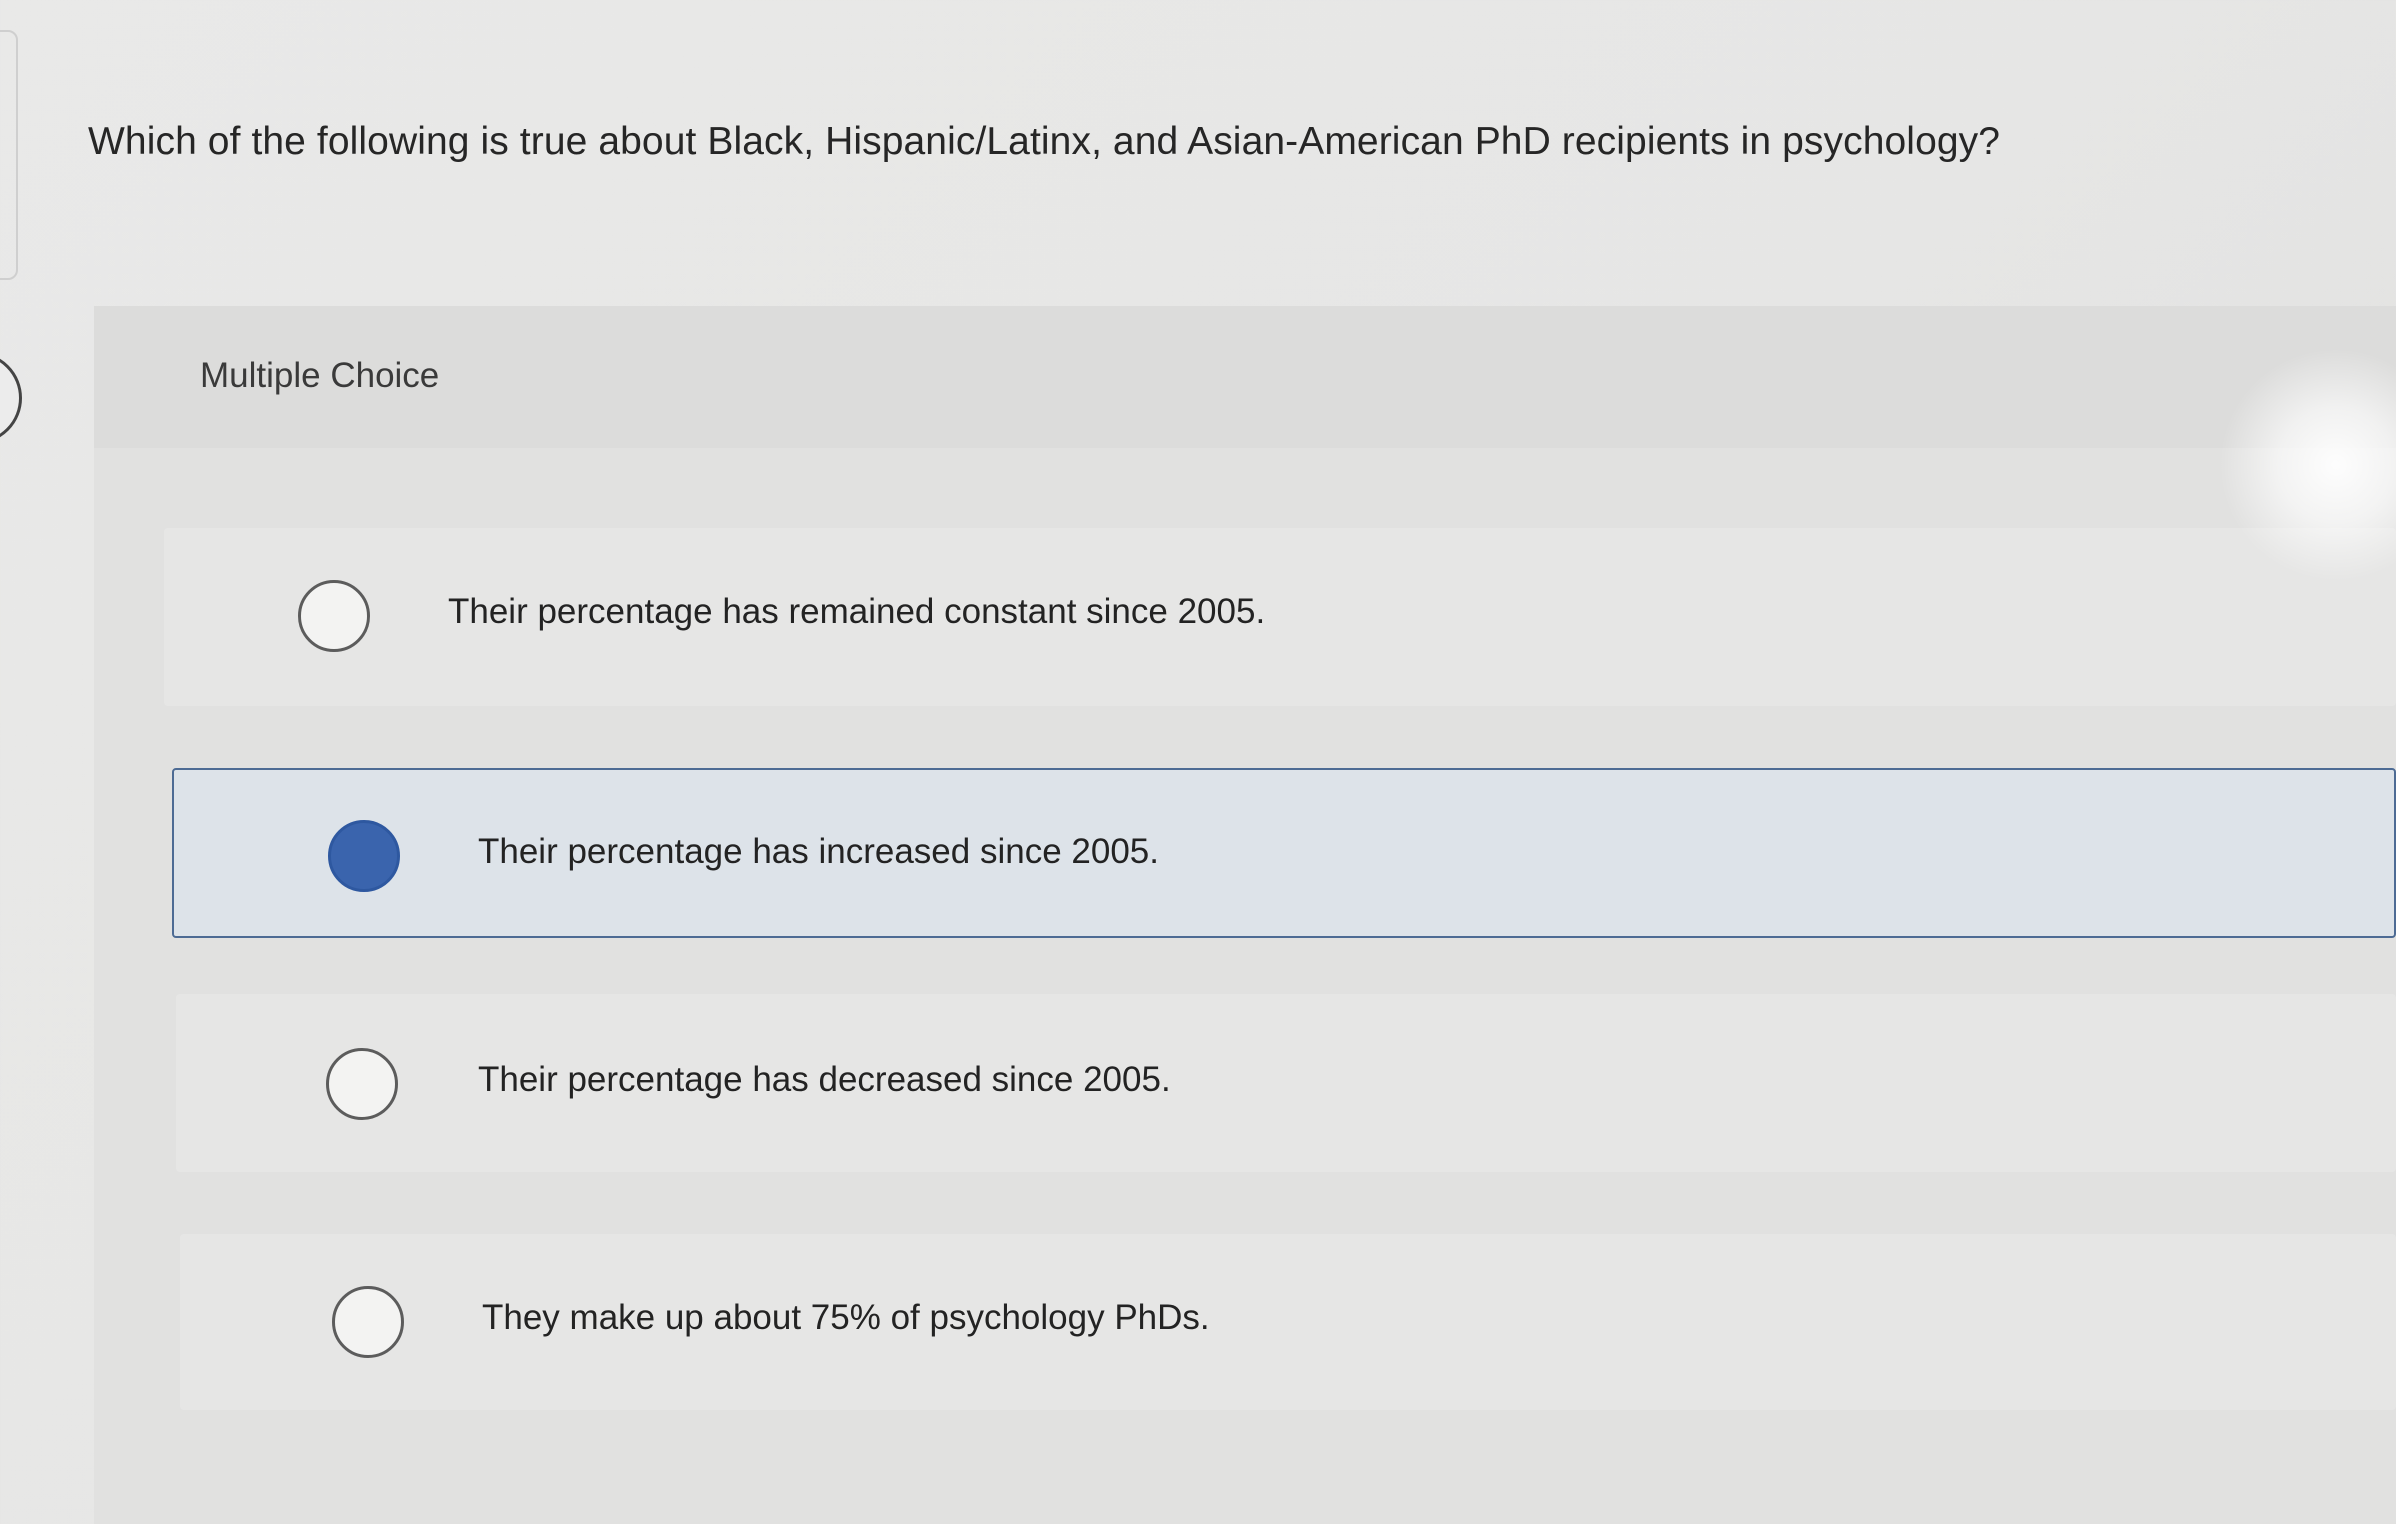 The image size is (2396, 1524). I want to click on left-panel-tab, so click(9, 155).